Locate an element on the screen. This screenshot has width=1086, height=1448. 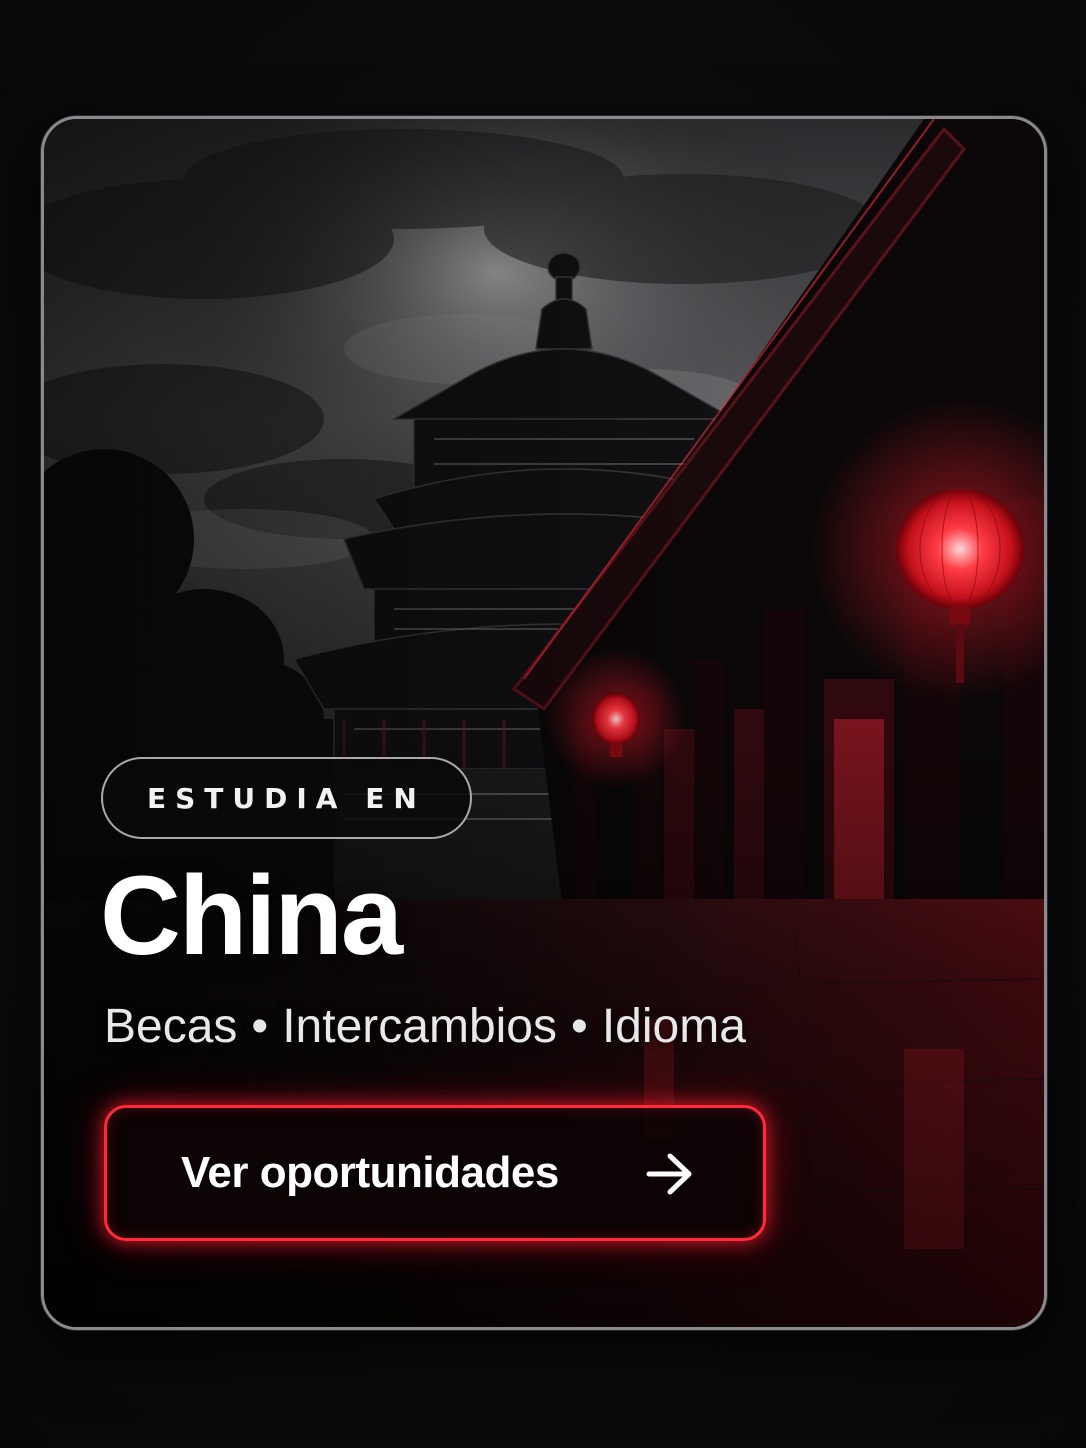
subtitle-item-idioma: Idioma is located at coordinates (673, 1026).